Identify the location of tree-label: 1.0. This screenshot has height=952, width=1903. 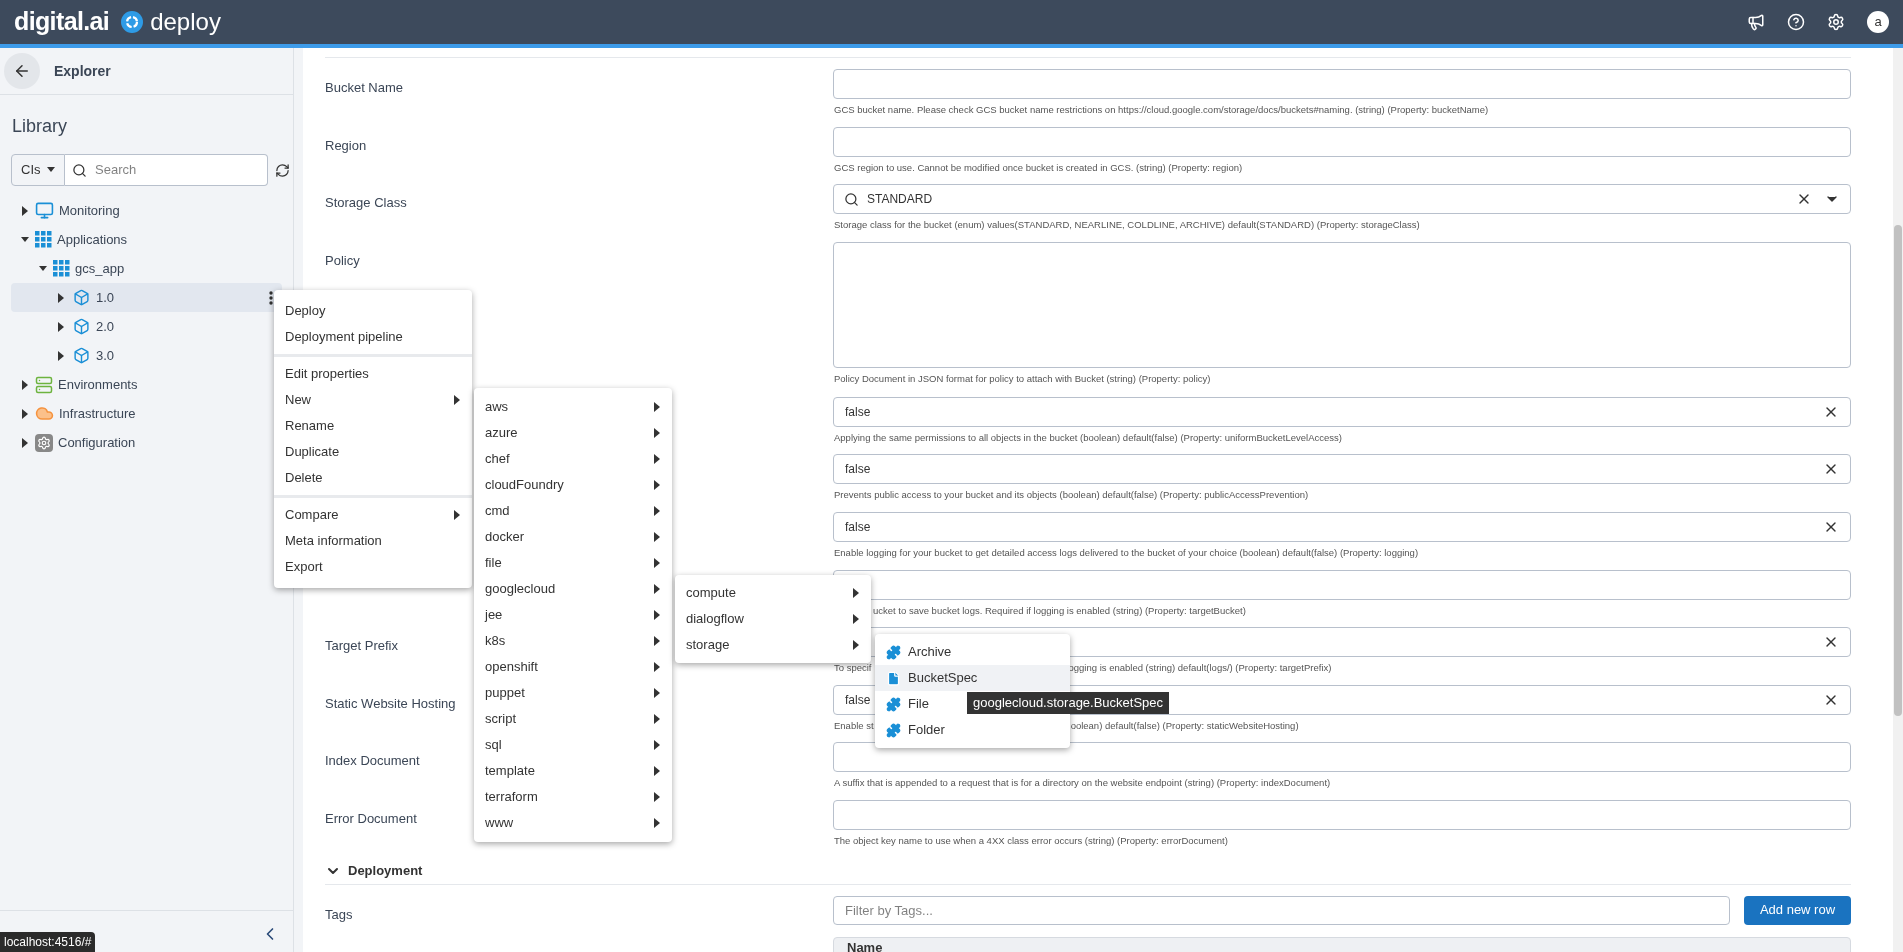
(105, 297).